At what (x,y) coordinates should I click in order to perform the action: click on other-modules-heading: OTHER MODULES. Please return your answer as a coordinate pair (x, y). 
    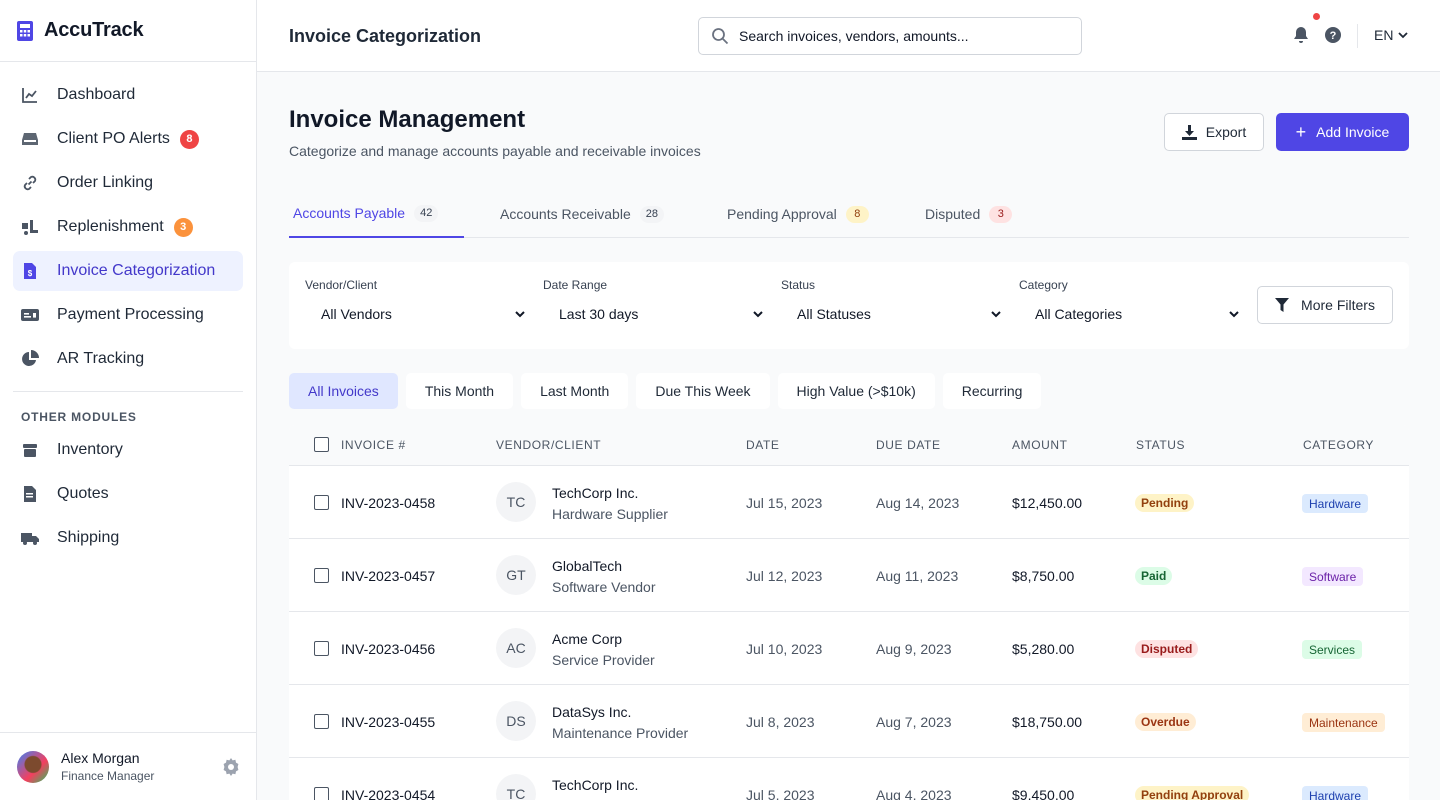
    Looking at the image, I should click on (79, 417).